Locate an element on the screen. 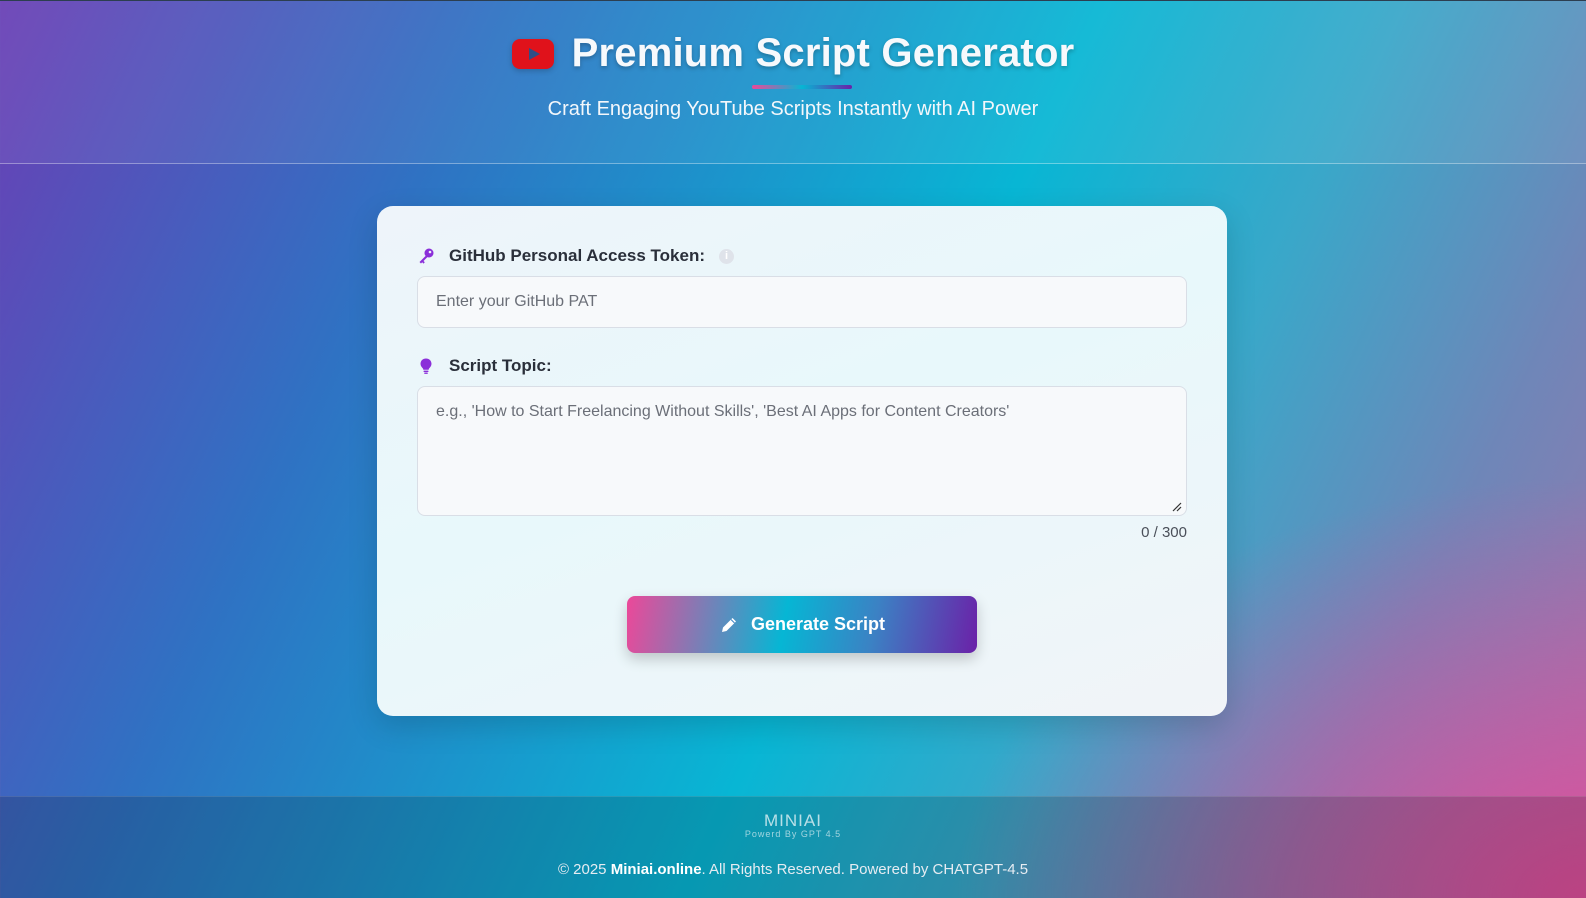 The image size is (1586, 898). resize-handle-icon is located at coordinates (1177, 507).